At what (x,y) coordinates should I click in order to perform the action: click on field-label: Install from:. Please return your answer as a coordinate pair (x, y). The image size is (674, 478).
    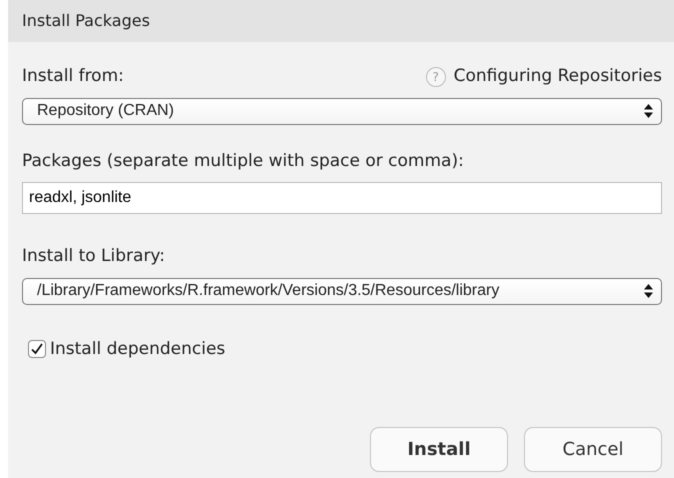
    Looking at the image, I should click on (73, 76).